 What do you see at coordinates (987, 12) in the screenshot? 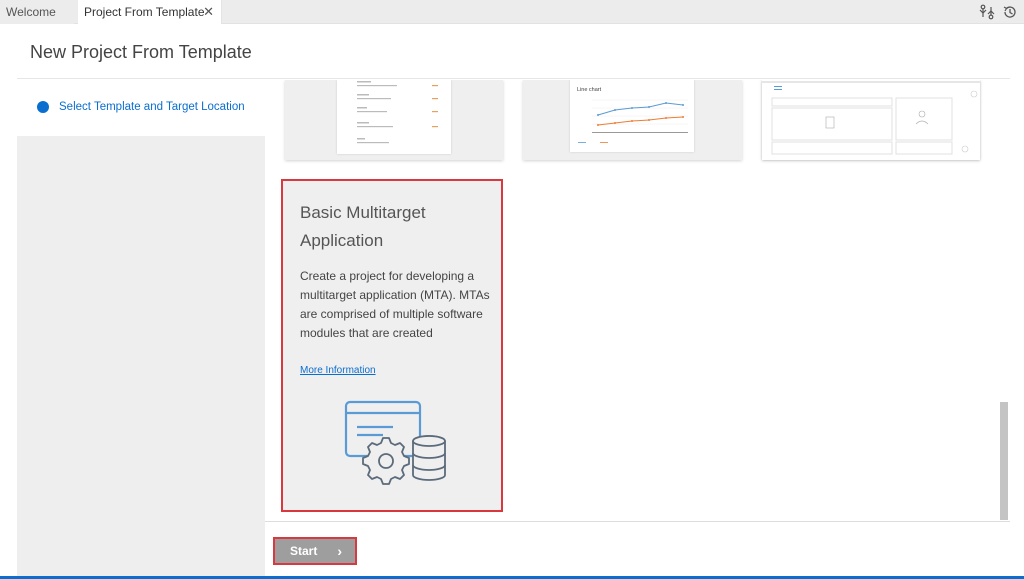
I see `compare-changes-icon` at bounding box center [987, 12].